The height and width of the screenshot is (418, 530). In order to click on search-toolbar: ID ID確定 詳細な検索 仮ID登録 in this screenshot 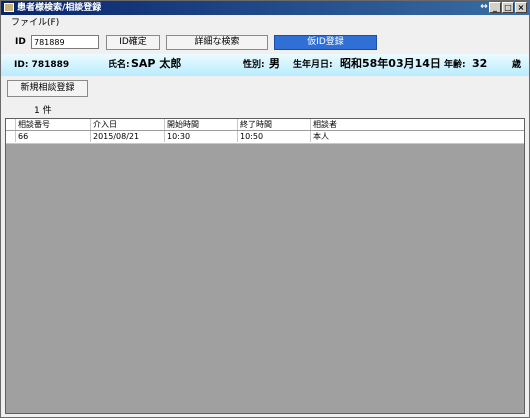, I will do `click(265, 42)`.